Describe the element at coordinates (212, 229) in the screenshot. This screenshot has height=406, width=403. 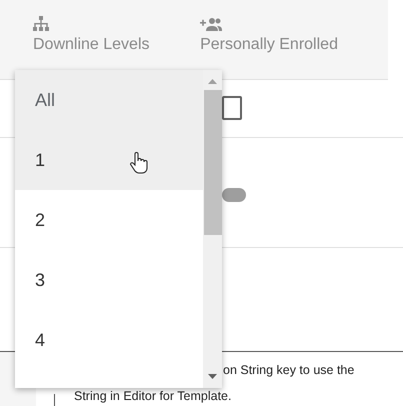
I see `scrollbar` at that location.